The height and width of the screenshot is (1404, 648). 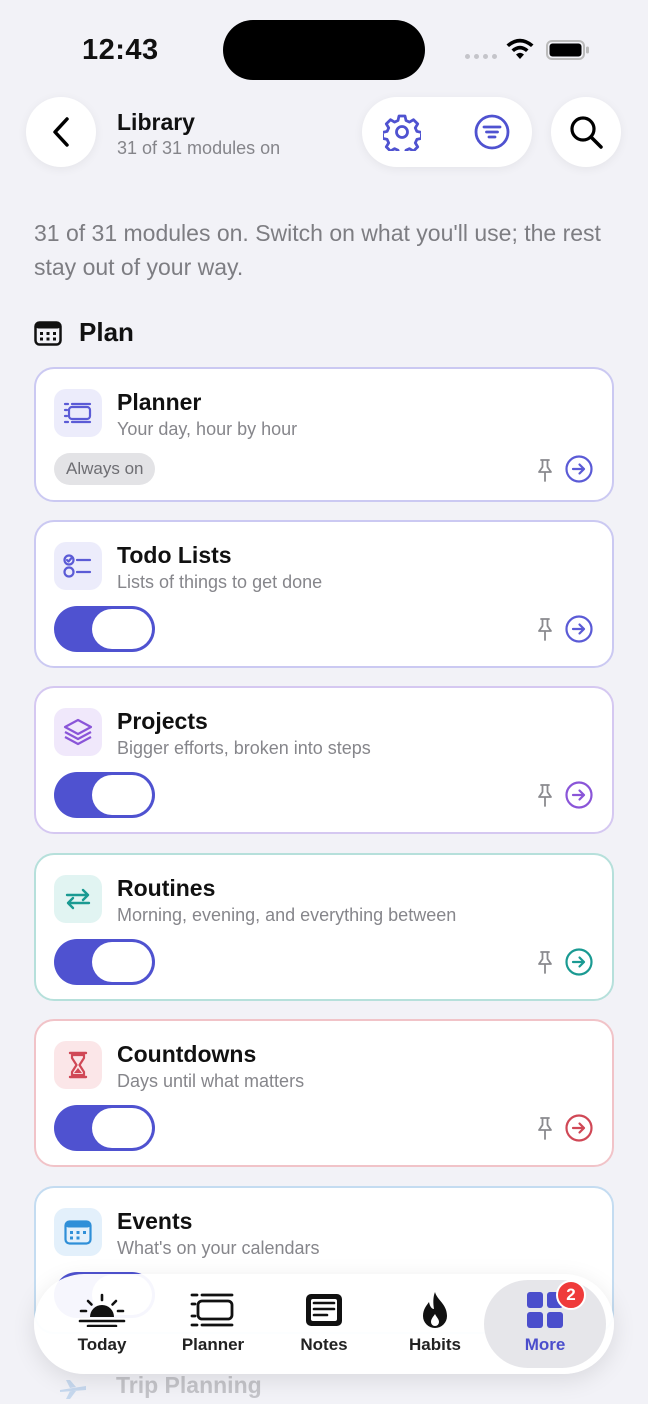 What do you see at coordinates (156, 122) in the screenshot?
I see `page-title: Library` at bounding box center [156, 122].